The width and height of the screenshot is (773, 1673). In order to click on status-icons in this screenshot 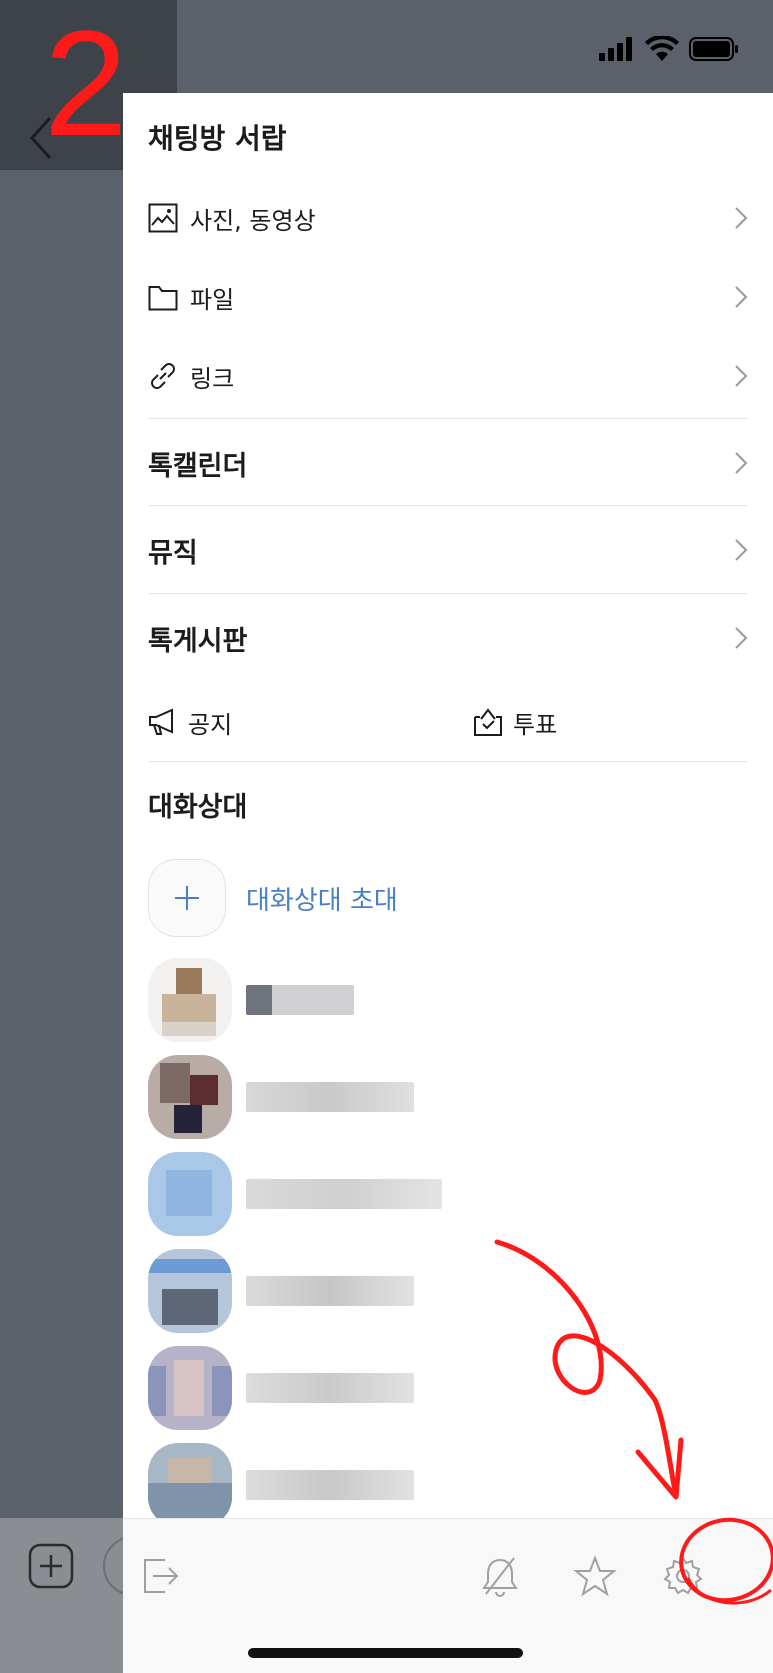, I will do `click(669, 49)`.